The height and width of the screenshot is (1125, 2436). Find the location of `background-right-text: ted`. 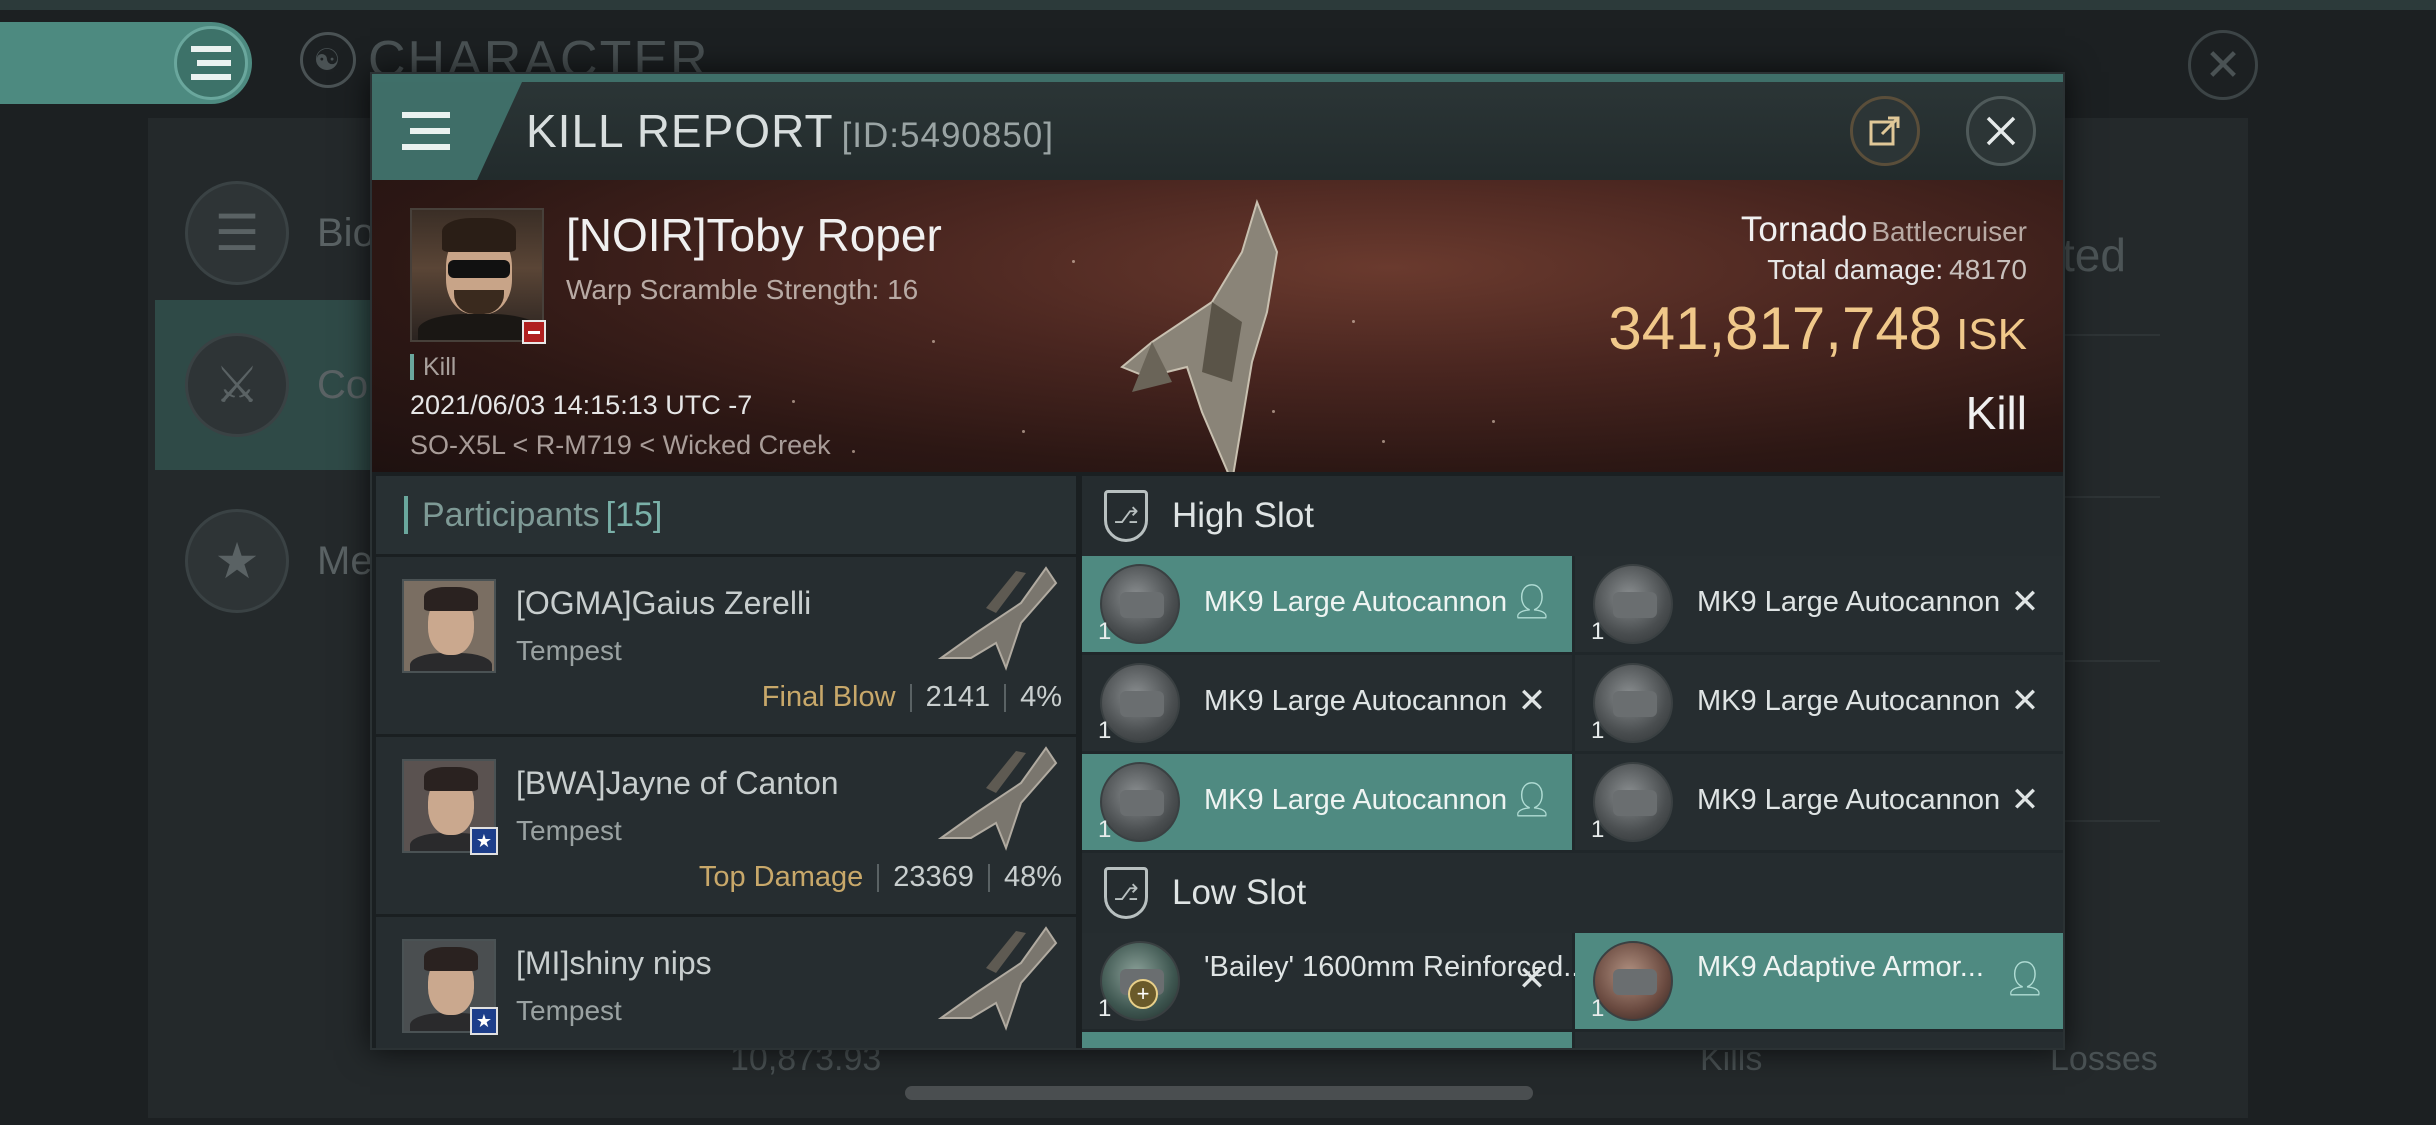

background-right-text: ted is located at coordinates (2094, 255).